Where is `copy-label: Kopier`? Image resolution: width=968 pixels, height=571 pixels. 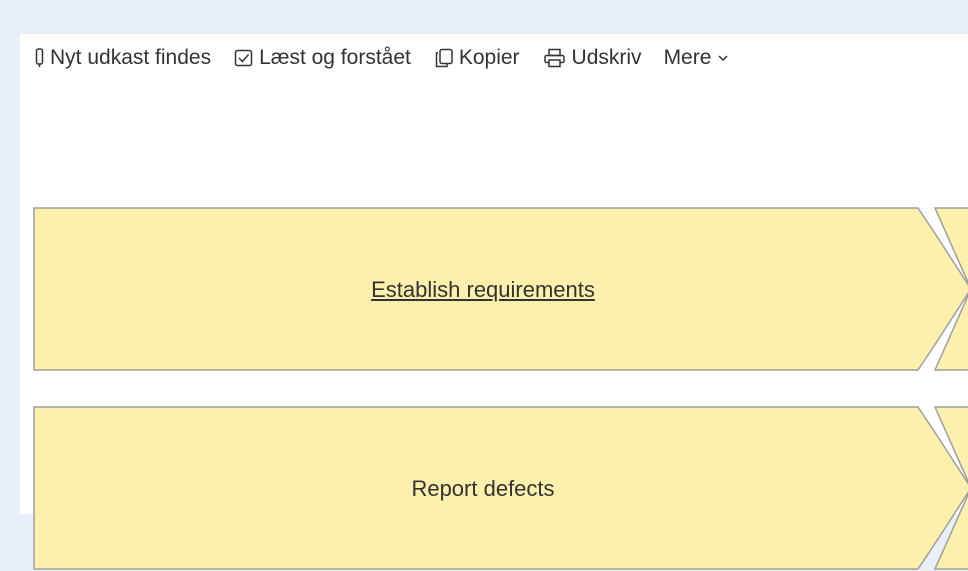 copy-label: Kopier is located at coordinates (489, 57).